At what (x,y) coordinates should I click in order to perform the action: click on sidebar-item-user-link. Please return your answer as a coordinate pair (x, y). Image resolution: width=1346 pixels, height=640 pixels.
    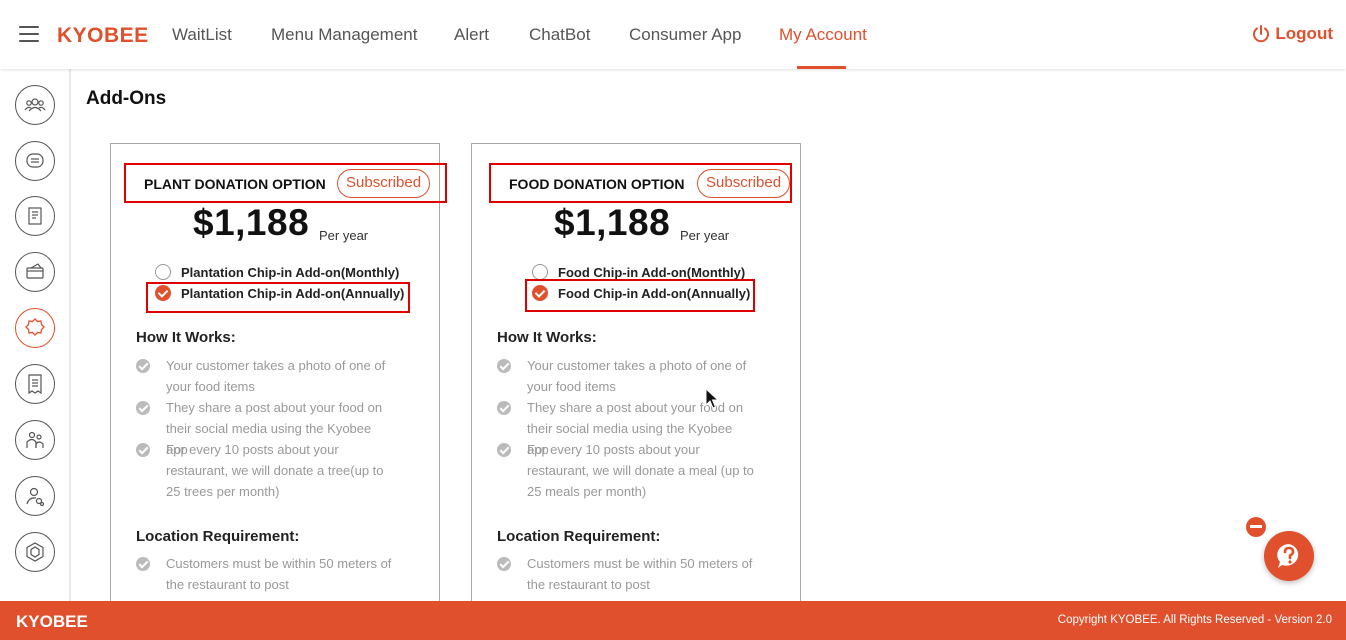
    Looking at the image, I should click on (35, 496).